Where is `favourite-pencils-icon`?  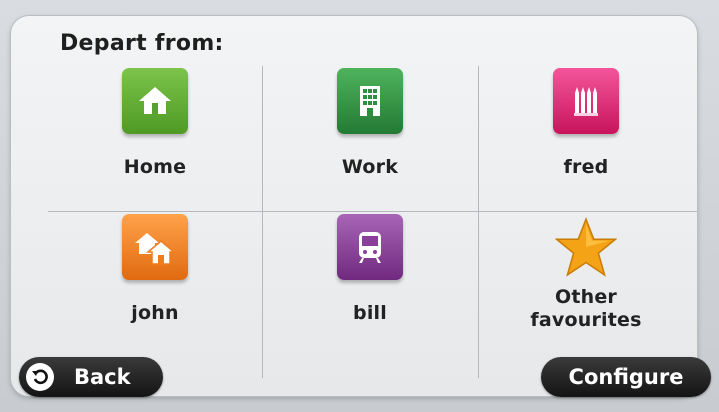
favourite-pencils-icon is located at coordinates (586, 101).